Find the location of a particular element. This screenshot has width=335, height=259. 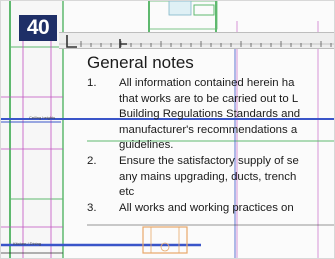

note-line: guidelines. is located at coordinates (146, 145).